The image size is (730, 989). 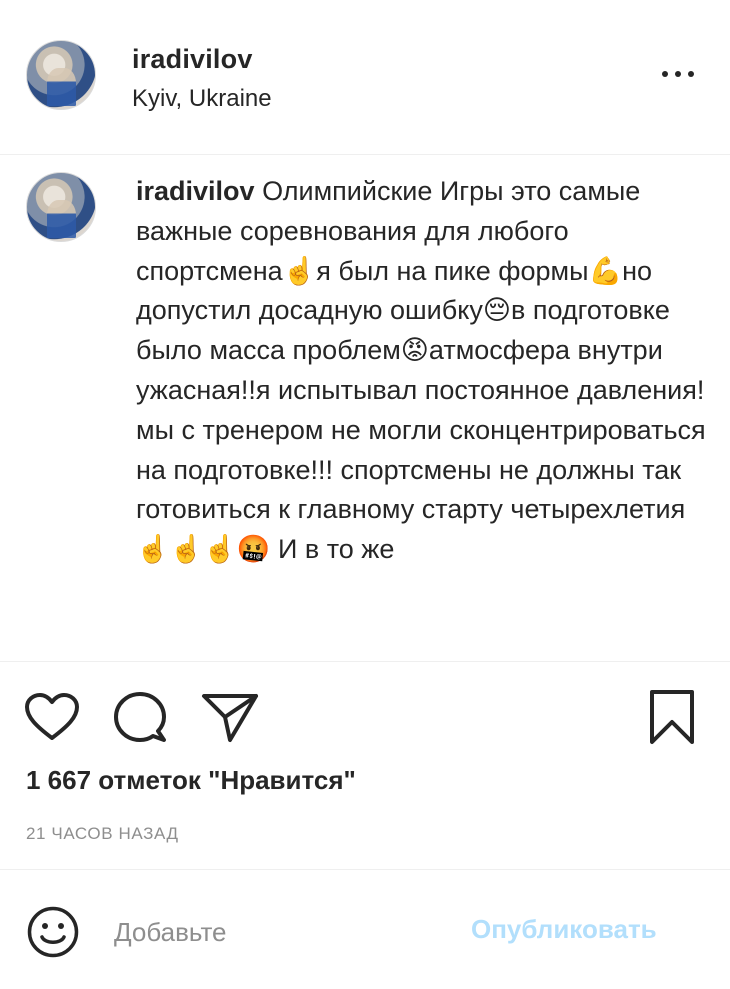 I want to click on bookmark-icon, so click(x=672, y=717).